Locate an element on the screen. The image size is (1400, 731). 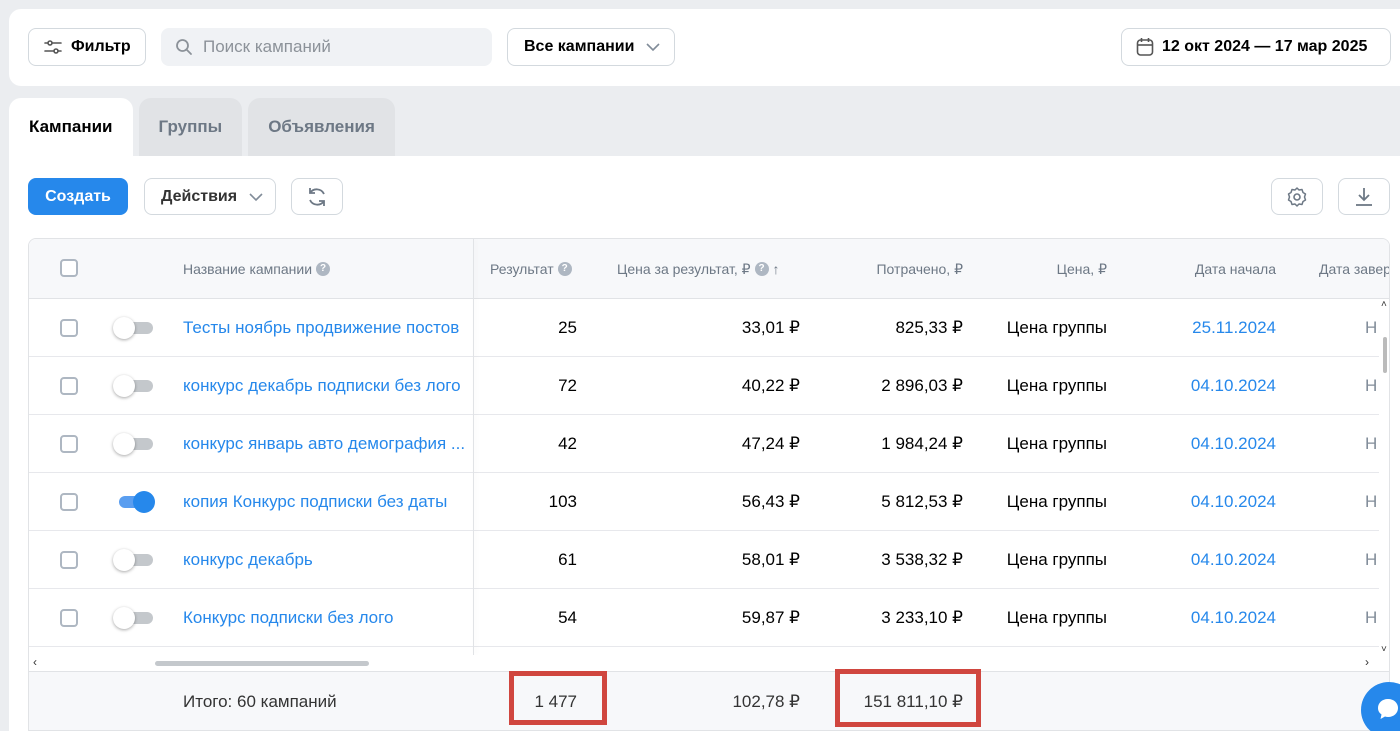
column-spent: Потрачено, ₽ is located at coordinates (919, 269).